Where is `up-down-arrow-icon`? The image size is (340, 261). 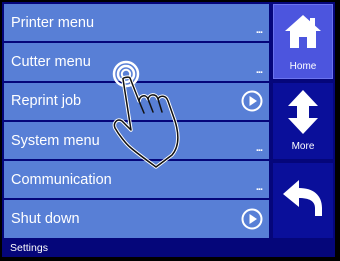
up-down-arrow-icon is located at coordinates (303, 112).